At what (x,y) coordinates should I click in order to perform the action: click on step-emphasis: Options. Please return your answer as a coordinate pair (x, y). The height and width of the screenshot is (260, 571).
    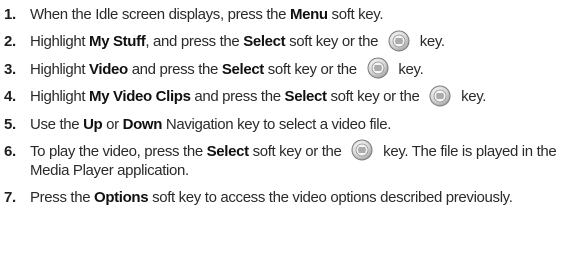
    Looking at the image, I should click on (121, 198).